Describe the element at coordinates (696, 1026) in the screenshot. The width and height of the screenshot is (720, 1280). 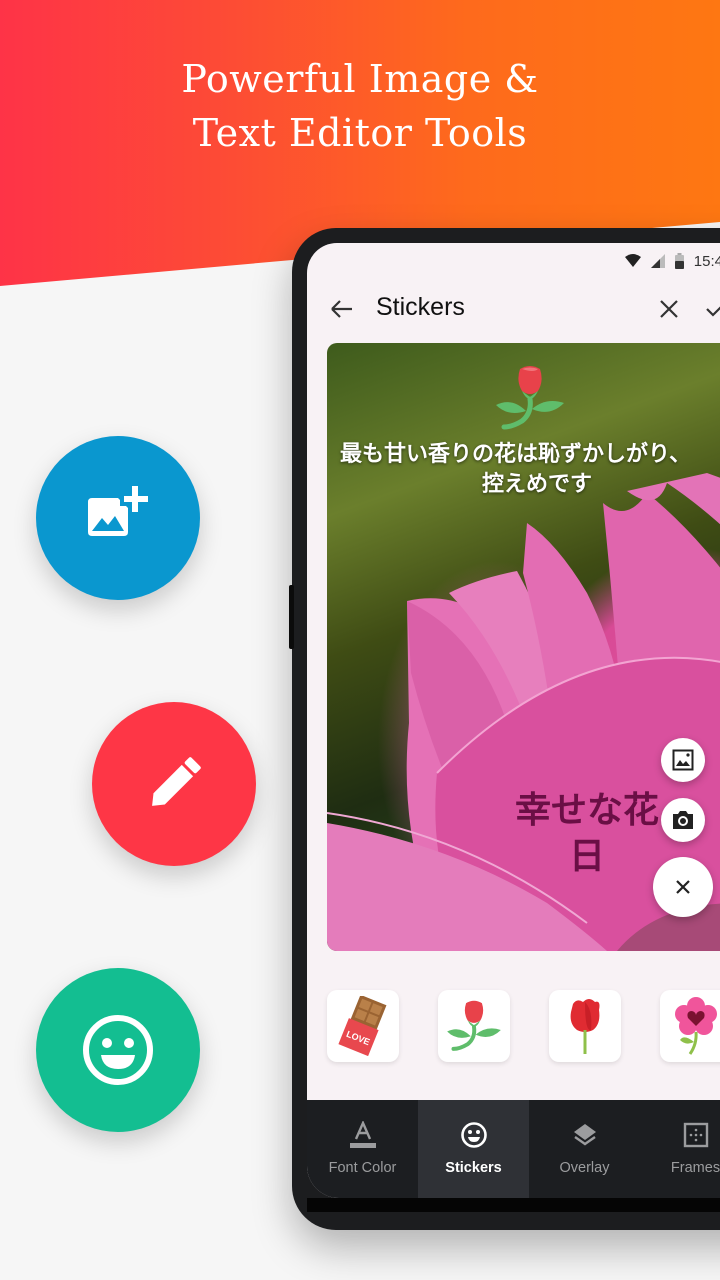
I see `heart-flower-icon` at that location.